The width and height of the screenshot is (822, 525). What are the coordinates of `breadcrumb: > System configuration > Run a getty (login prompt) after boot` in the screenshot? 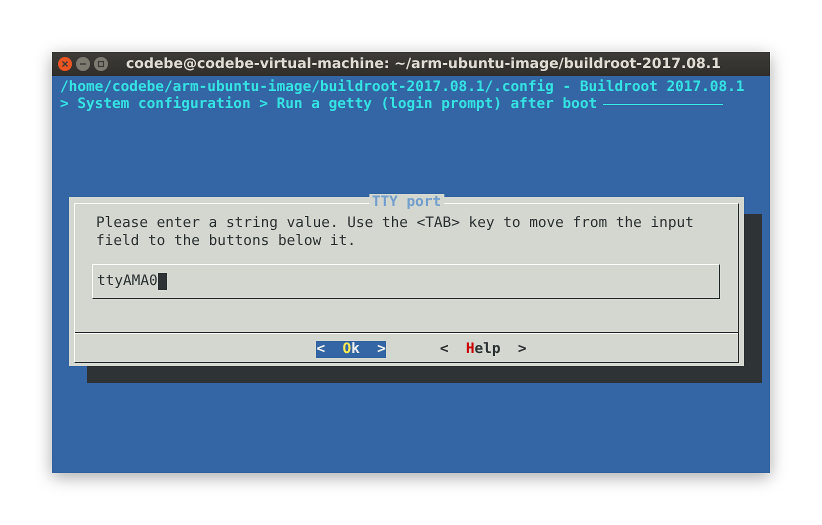 It's located at (329, 104).